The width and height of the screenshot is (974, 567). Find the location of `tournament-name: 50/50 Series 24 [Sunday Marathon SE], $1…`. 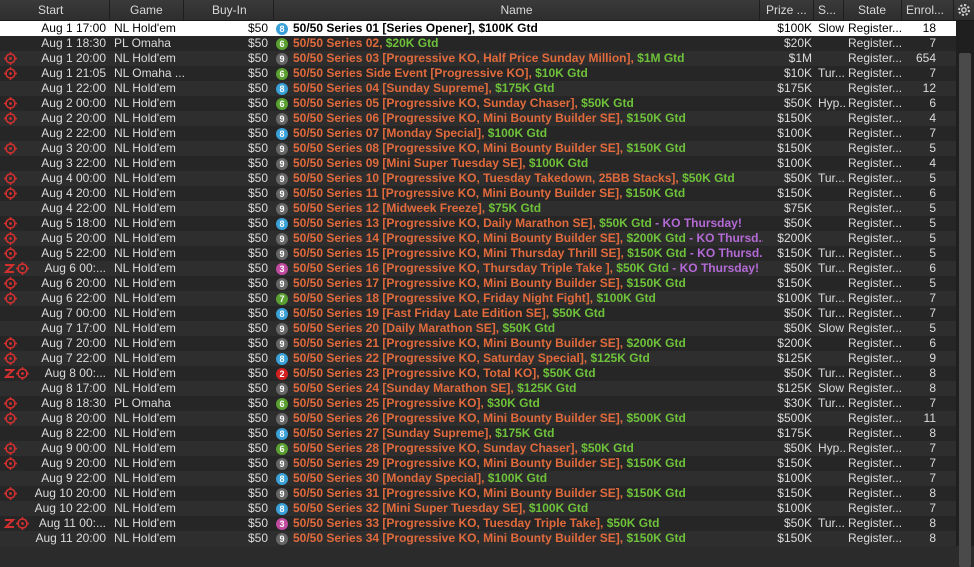

tournament-name: 50/50 Series 24 [Sunday Marathon SE], $1… is located at coordinates (528, 388).